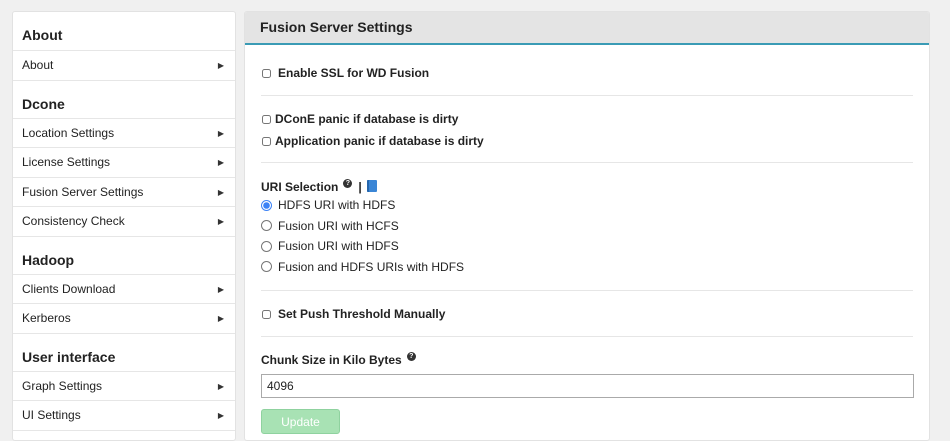  I want to click on chunk-size-label-row: Chunk Size in Kilo Bytes ?, so click(587, 359).